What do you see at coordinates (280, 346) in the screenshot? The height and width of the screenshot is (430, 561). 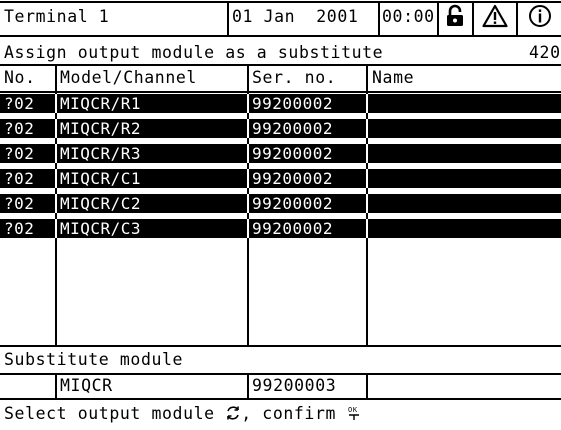 I see `list-bottom-border` at bounding box center [280, 346].